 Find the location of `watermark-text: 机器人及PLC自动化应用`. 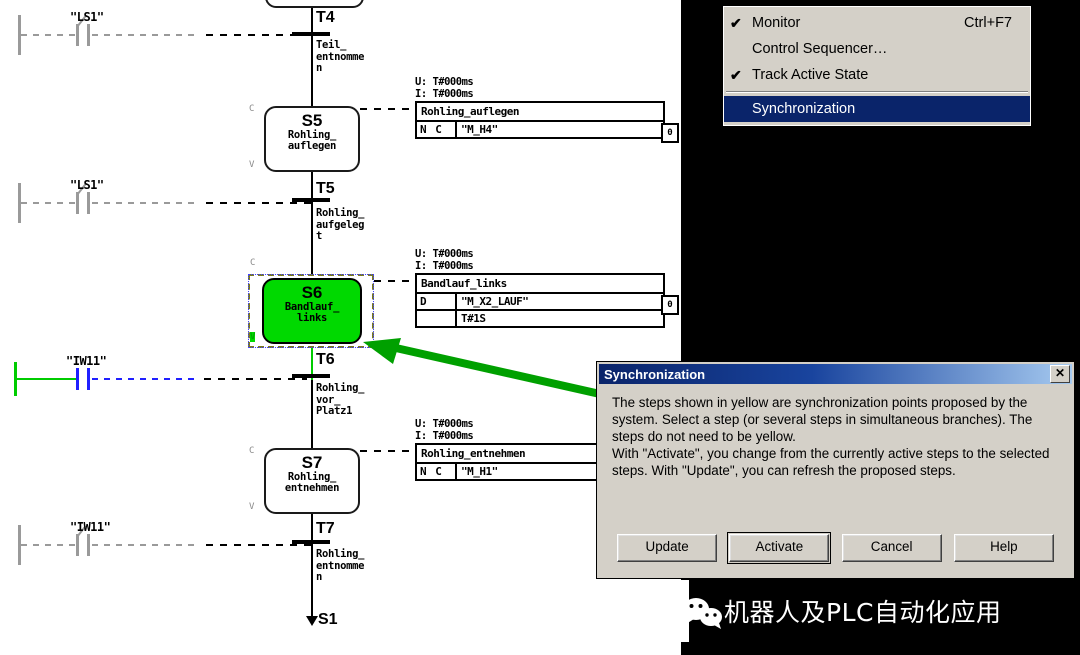

watermark-text: 机器人及PLC自动化应用 is located at coordinates (863, 612).